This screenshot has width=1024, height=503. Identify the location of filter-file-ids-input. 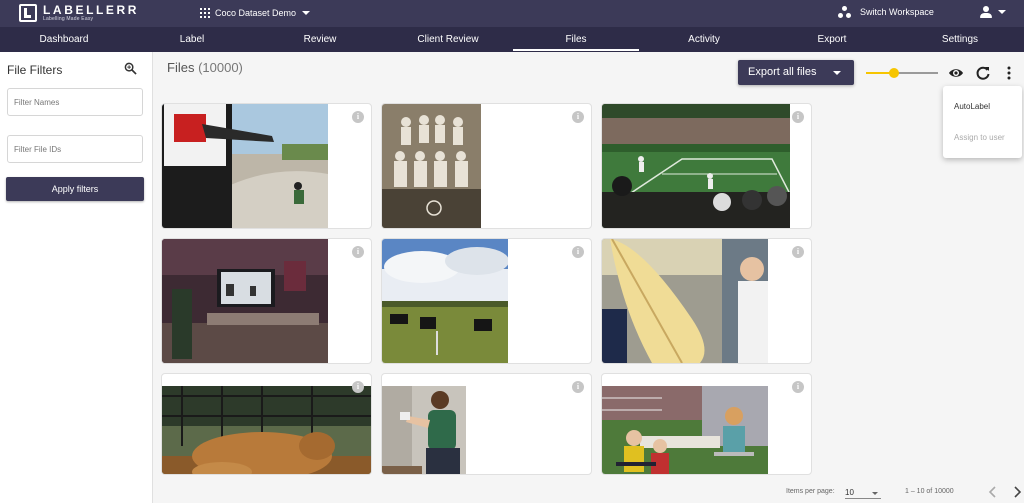
(75, 149).